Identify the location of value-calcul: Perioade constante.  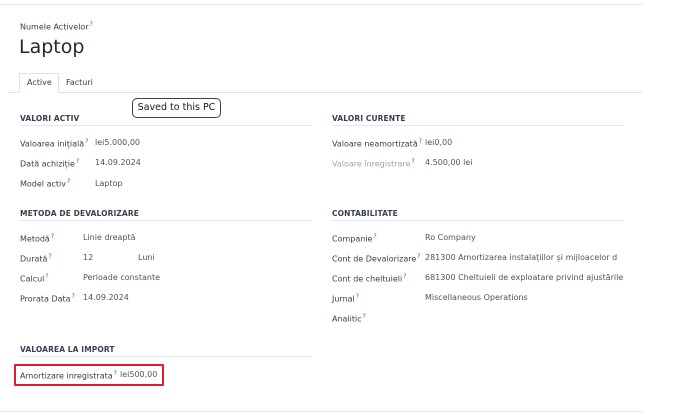
(121, 278).